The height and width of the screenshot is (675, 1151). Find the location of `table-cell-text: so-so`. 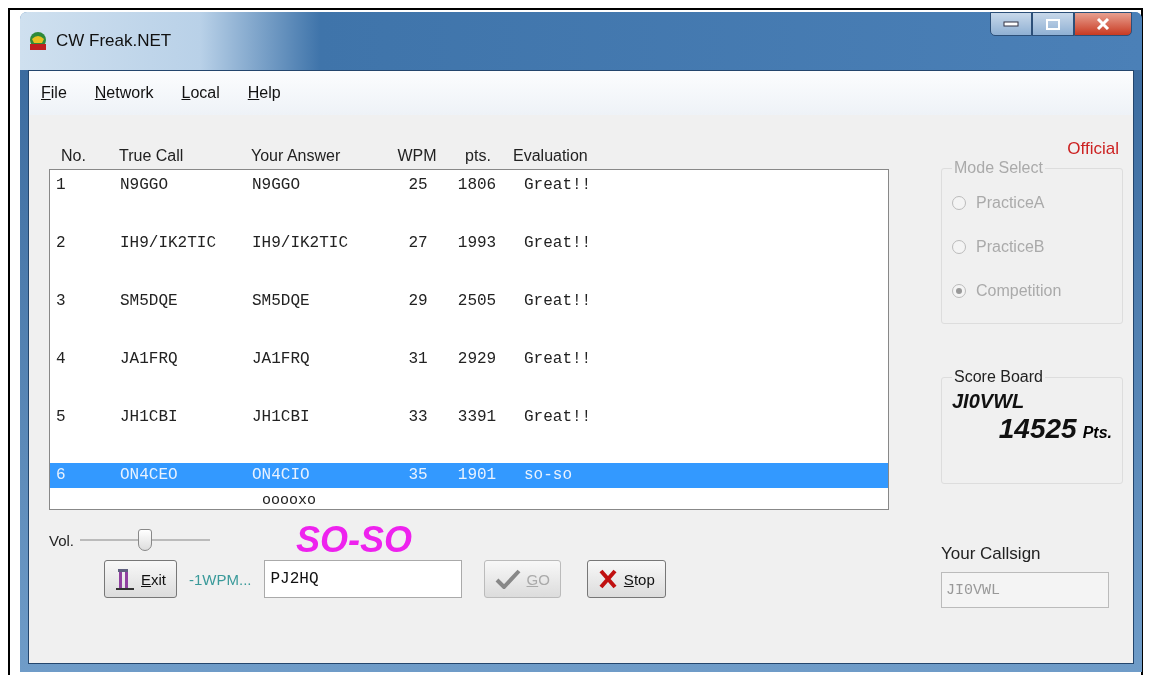

table-cell-text: so-so is located at coordinates (548, 475).